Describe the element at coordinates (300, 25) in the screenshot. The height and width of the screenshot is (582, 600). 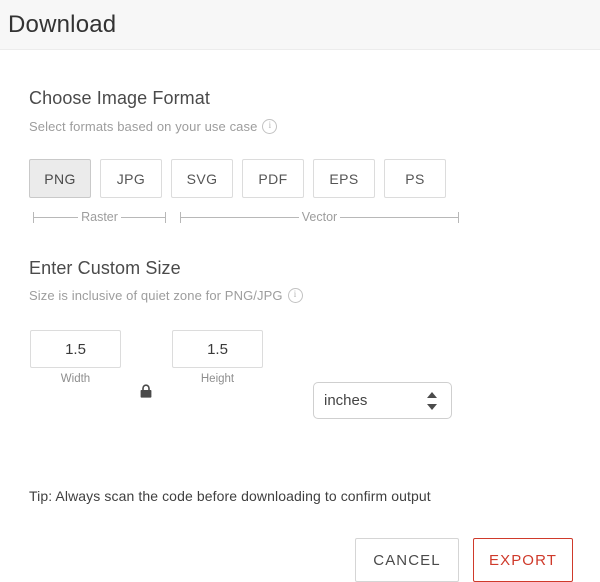
I see `dialog-header: Download` at that location.